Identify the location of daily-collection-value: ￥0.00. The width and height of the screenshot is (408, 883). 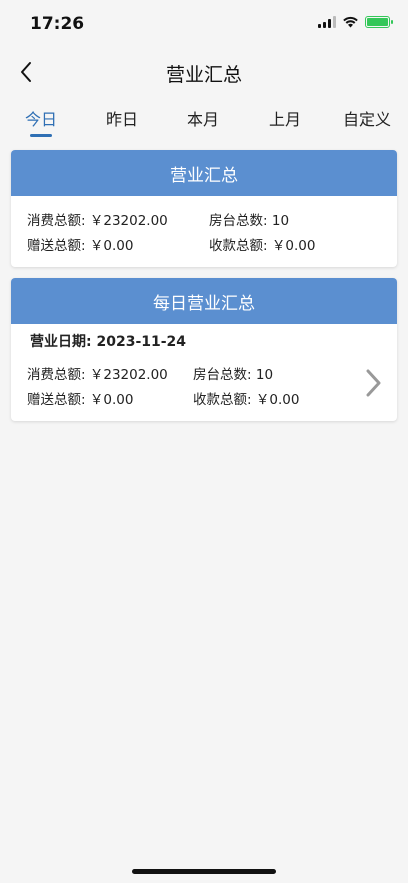
(277, 400).